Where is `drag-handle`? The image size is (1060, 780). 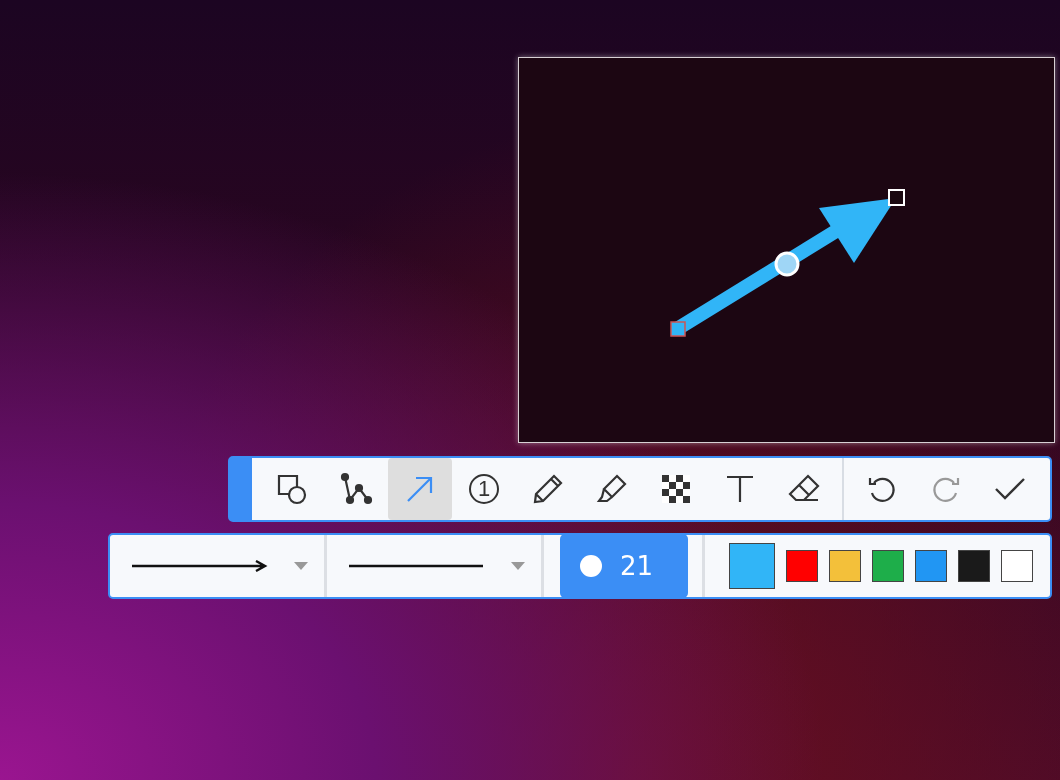
drag-handle is located at coordinates (241, 489).